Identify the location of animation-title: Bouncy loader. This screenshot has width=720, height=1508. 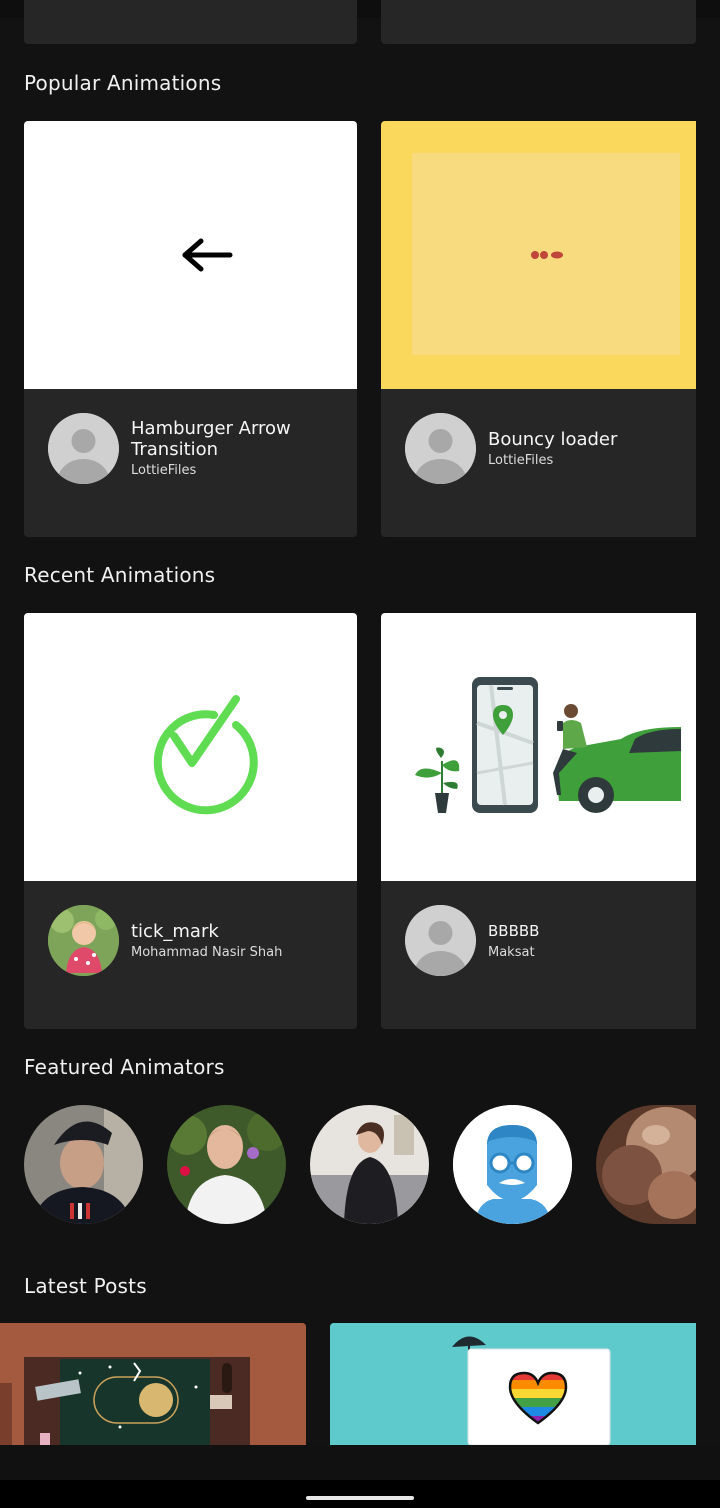
(587, 439).